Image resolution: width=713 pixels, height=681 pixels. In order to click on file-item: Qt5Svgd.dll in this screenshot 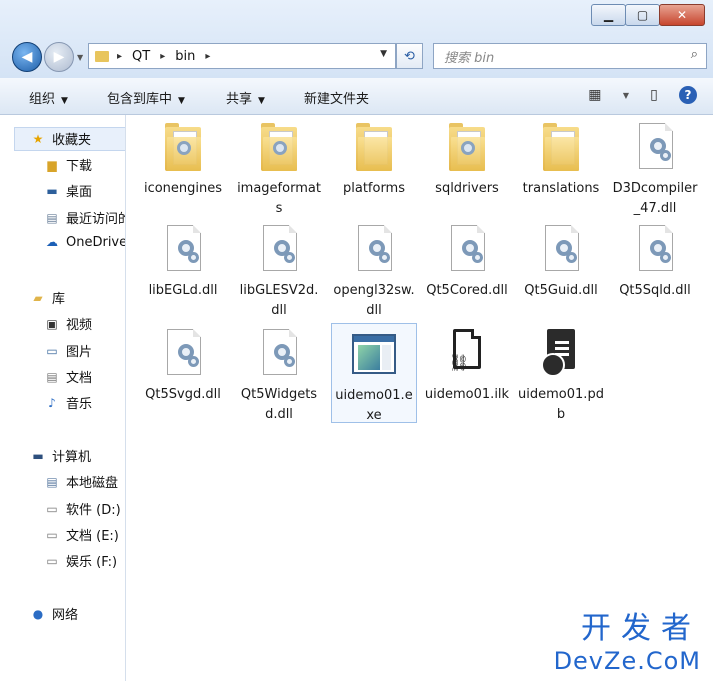, I will do `click(183, 379)`.